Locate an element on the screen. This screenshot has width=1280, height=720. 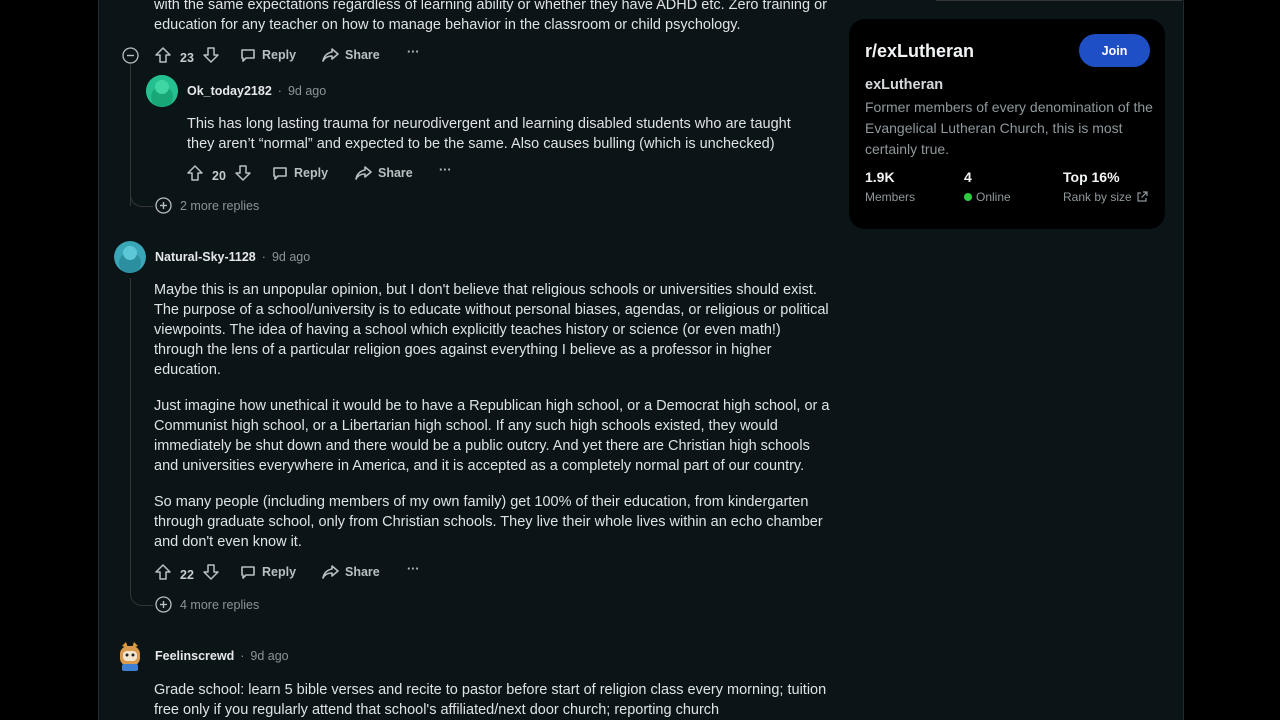
members-count: 1.9K is located at coordinates (880, 177).